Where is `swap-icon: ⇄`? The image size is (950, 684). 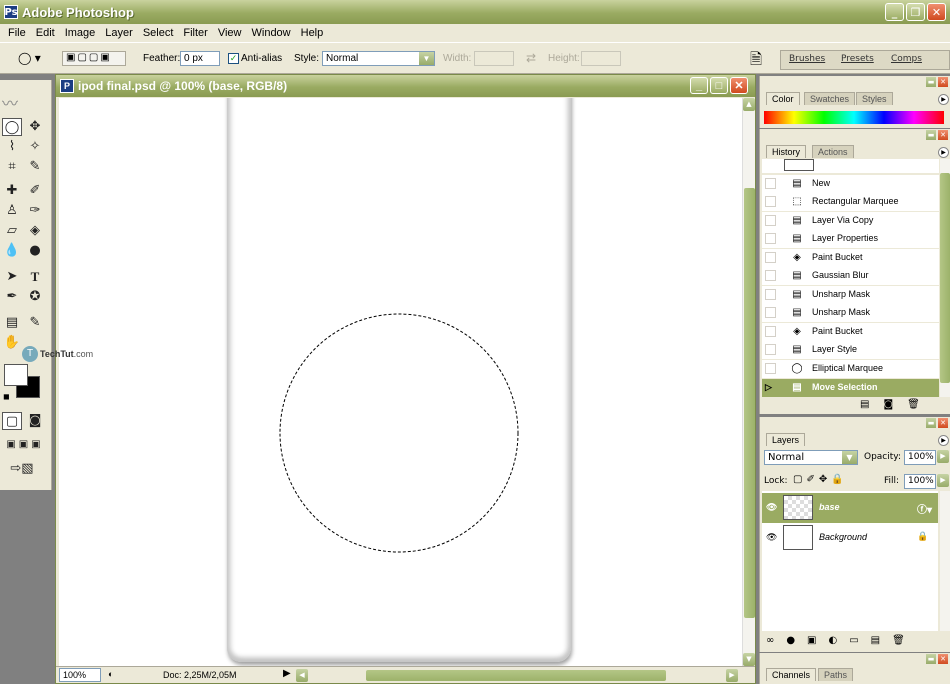
swap-icon: ⇄ is located at coordinates (531, 58).